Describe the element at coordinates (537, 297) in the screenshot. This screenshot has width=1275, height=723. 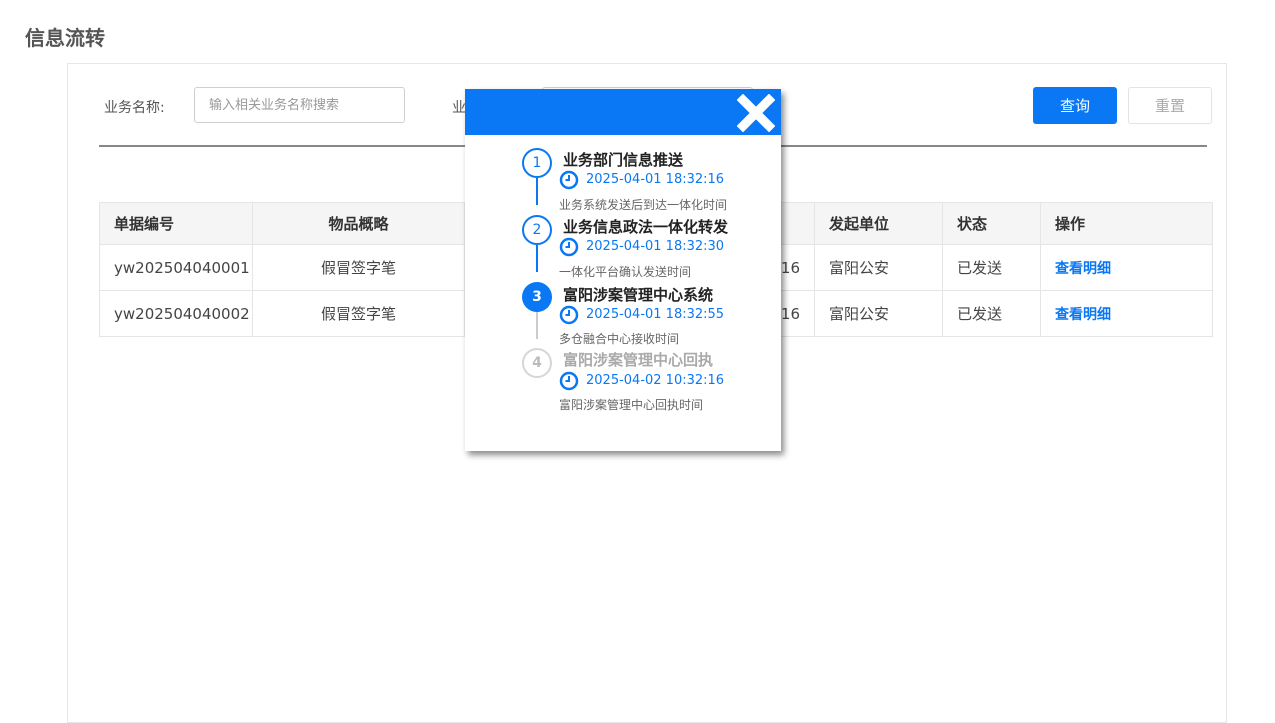
I see `step-number-circle: 3` at that location.